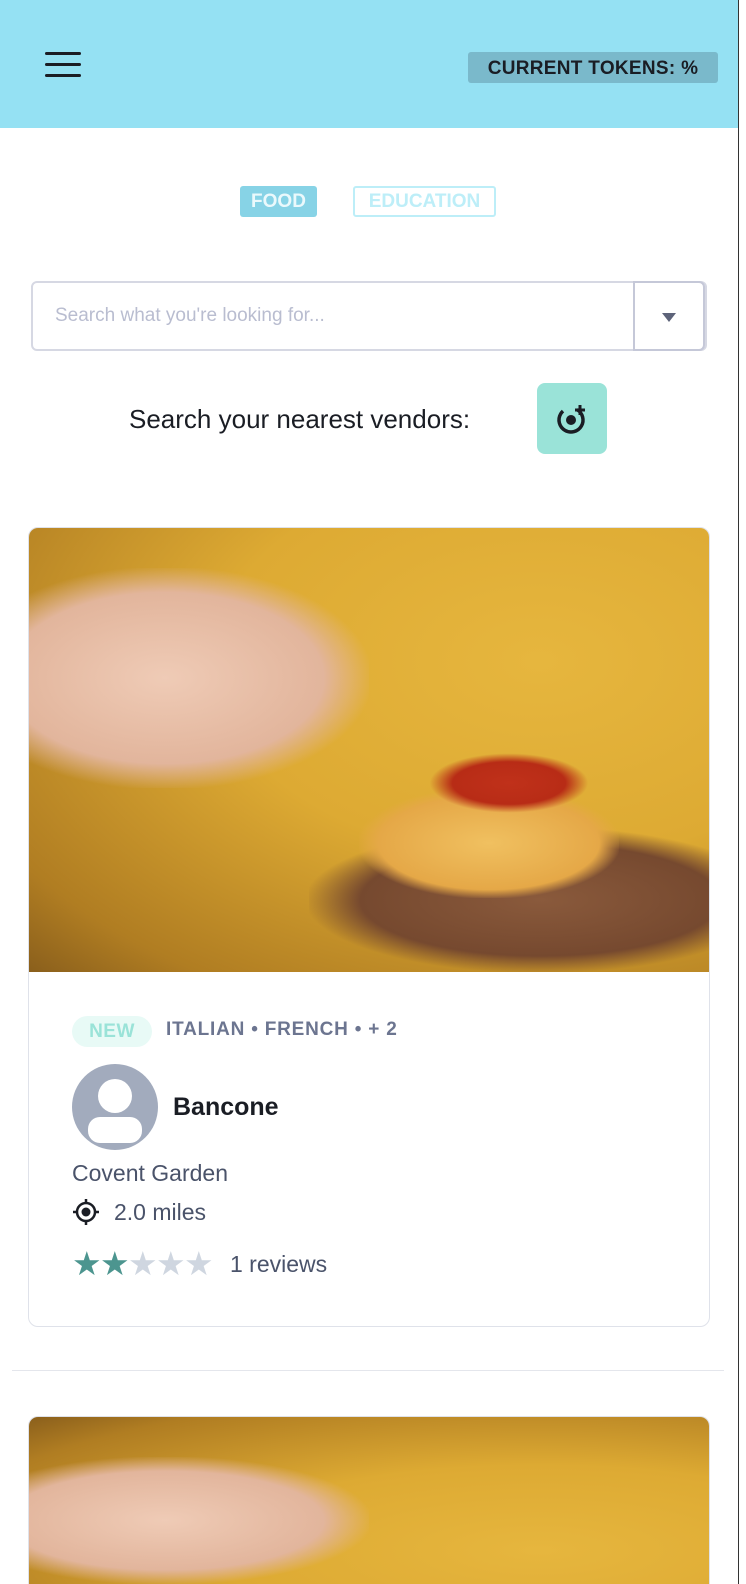 The width and height of the screenshot is (746, 1584). Describe the element at coordinates (335, 316) in the screenshot. I see `search-input` at that location.